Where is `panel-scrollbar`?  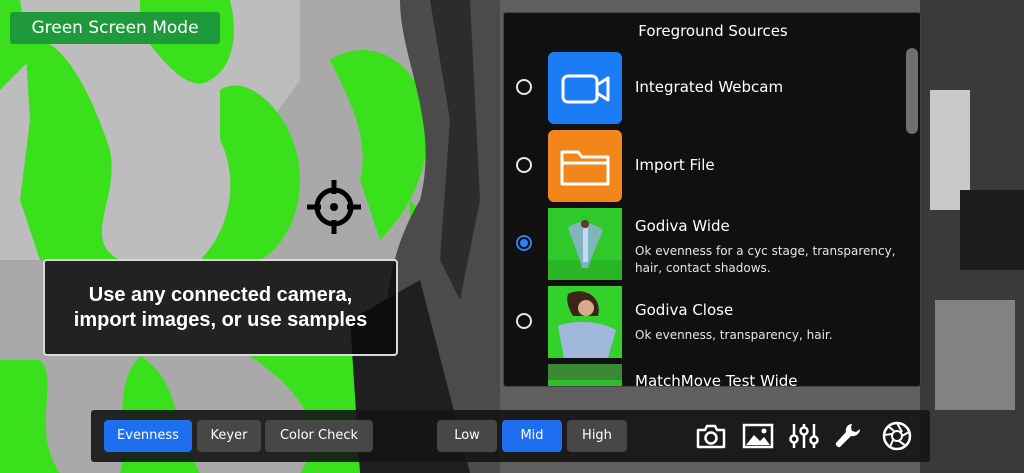 panel-scrollbar is located at coordinates (912, 91).